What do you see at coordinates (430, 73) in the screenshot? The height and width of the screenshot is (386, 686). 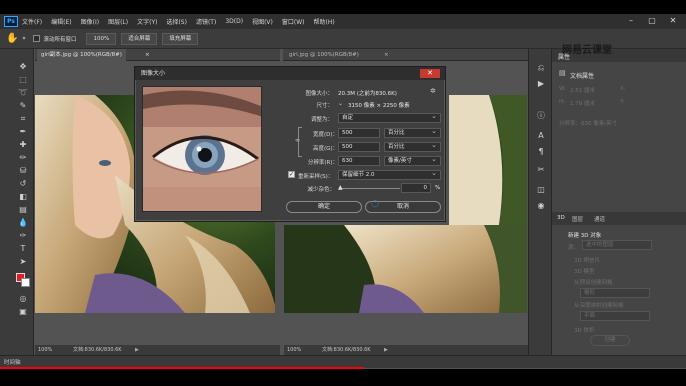 I see `dialog-close-button: ✕` at bounding box center [430, 73].